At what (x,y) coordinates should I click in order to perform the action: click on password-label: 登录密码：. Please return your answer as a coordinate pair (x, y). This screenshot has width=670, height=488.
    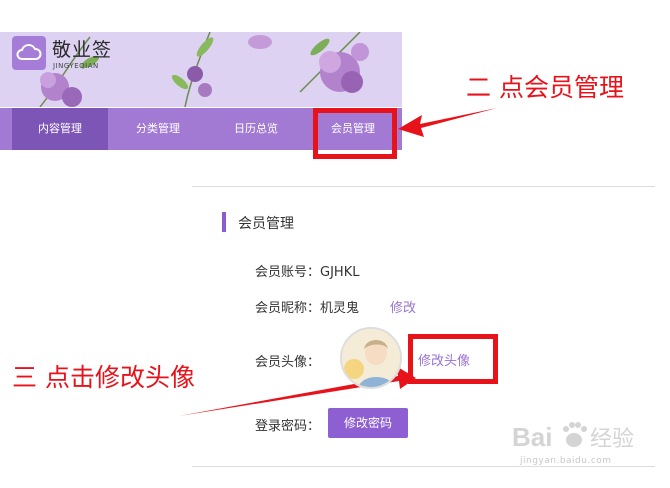
    Looking at the image, I should click on (288, 426).